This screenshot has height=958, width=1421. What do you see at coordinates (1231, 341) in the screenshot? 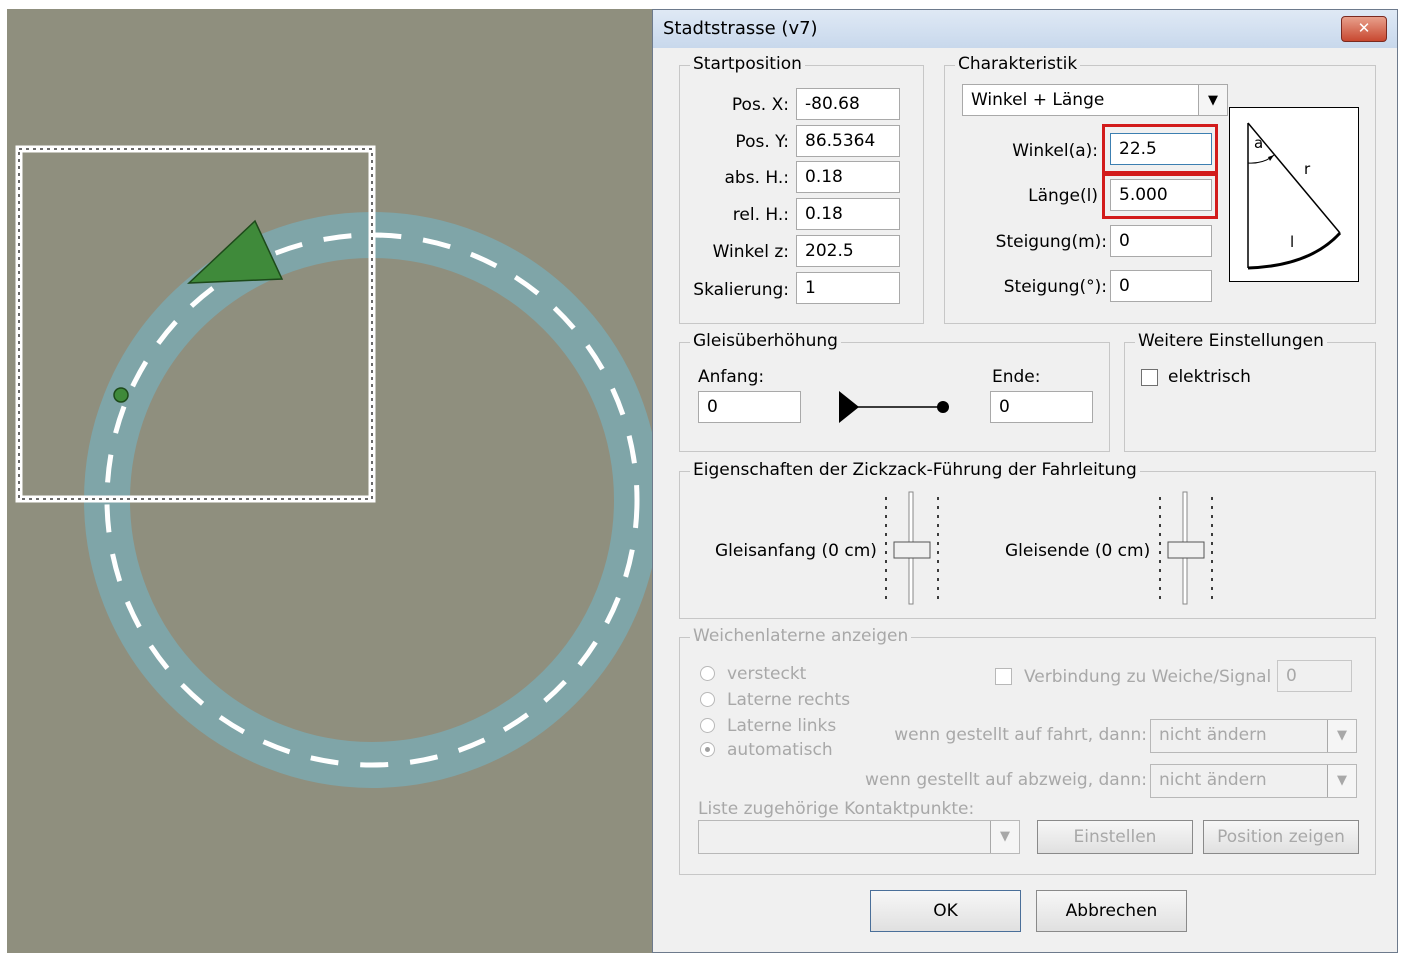
I see `weitere-legend: Weitere Einstellungen` at bounding box center [1231, 341].